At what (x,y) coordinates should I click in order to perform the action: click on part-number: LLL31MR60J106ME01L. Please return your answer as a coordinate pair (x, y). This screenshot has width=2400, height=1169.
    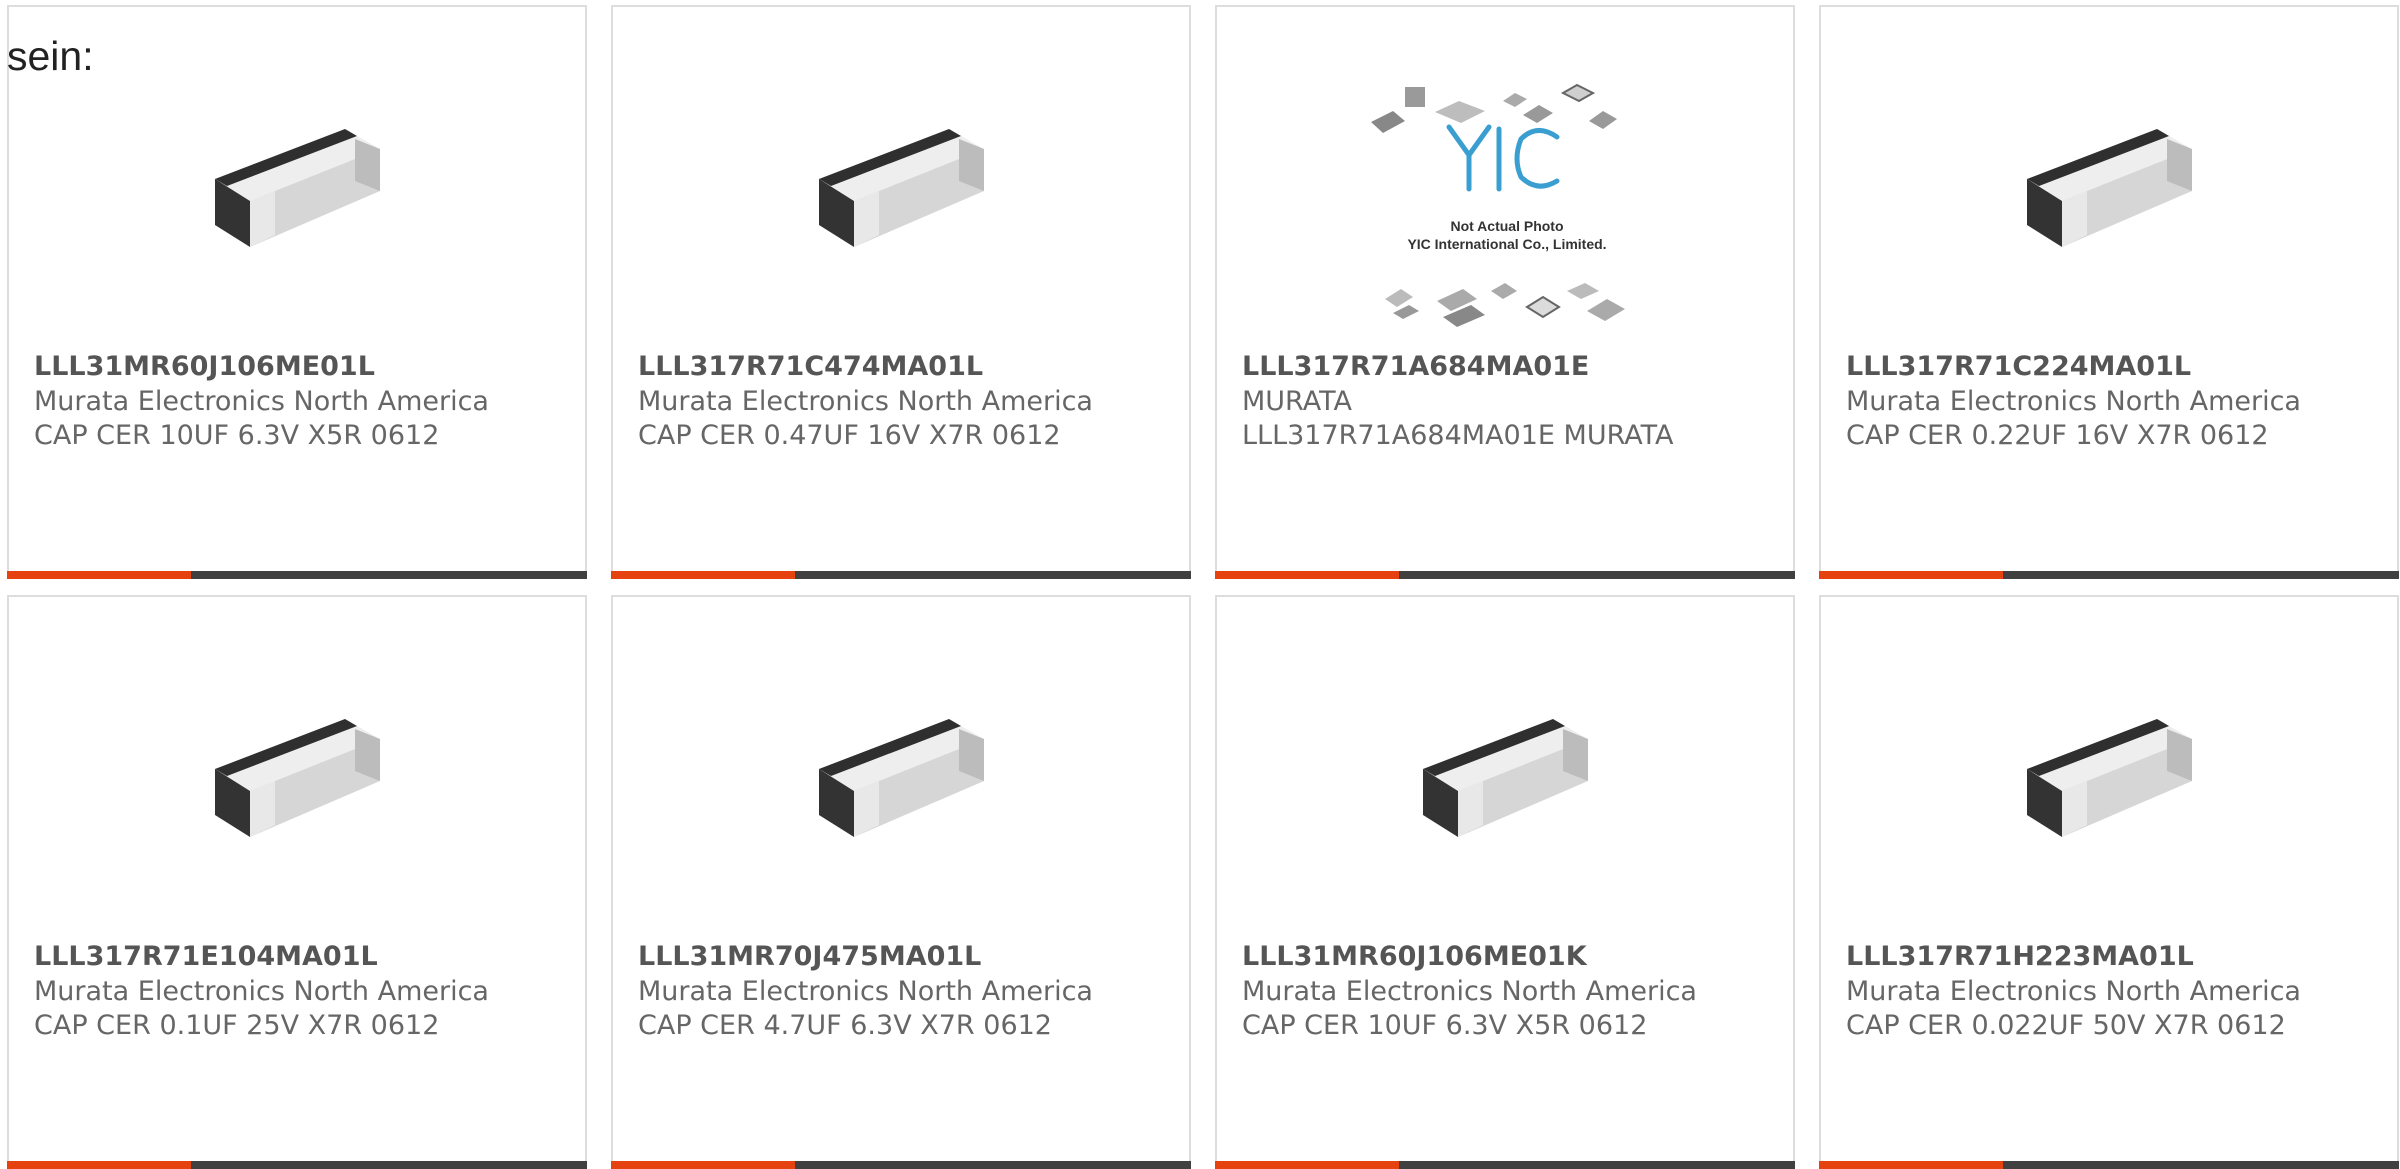
    Looking at the image, I should click on (204, 367).